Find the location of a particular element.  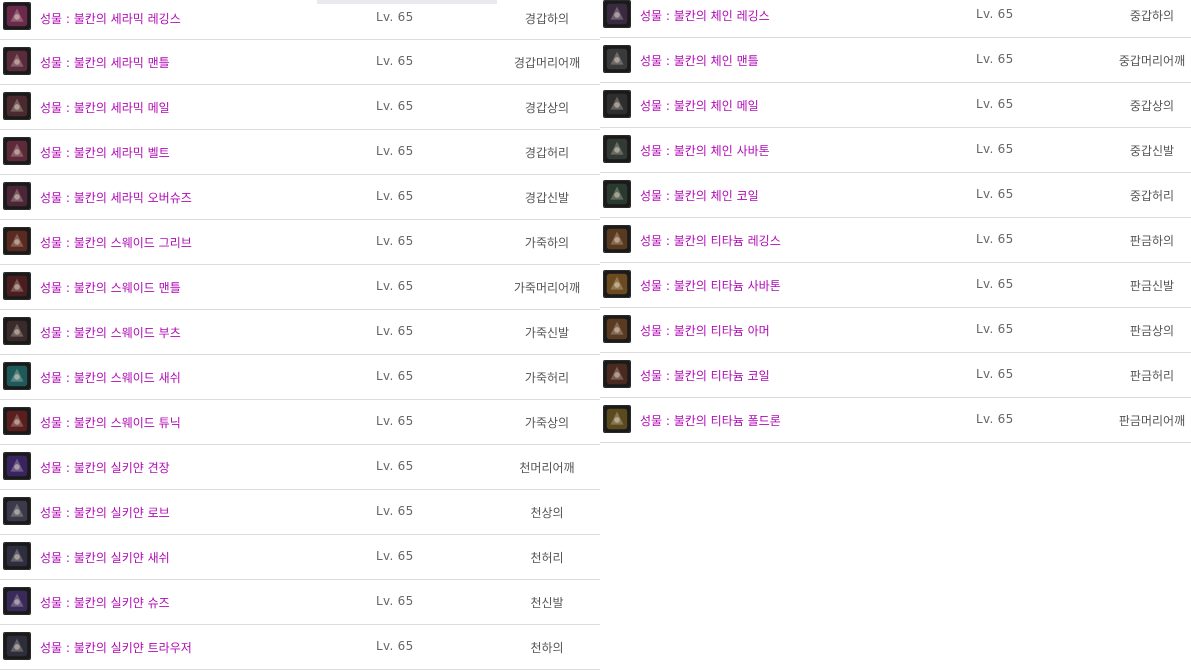

item-type: 판금하의 is located at coordinates (1152, 241).